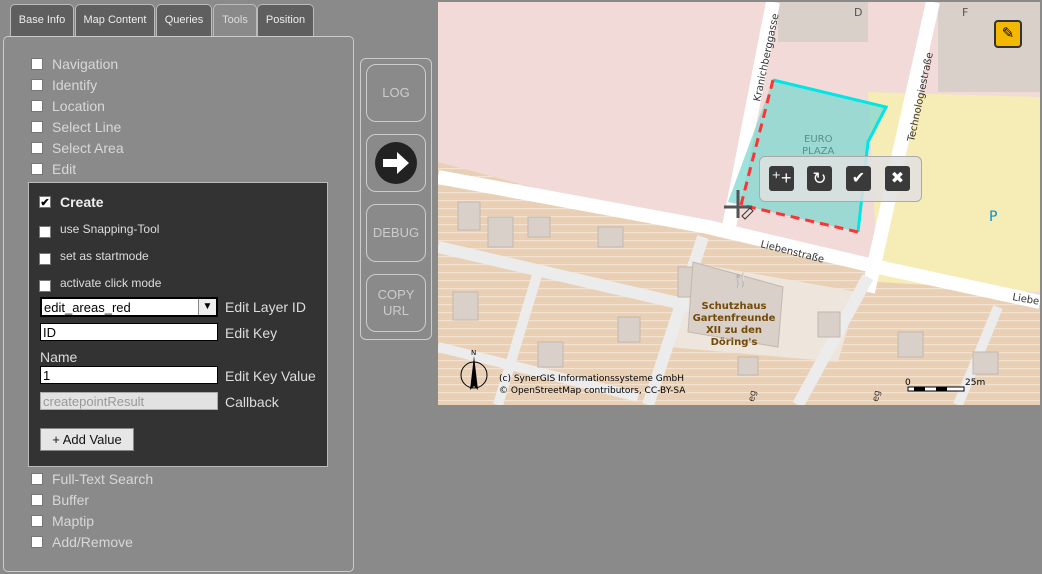  What do you see at coordinates (42, 20) in the screenshot?
I see `tab-base-info: Base Info` at bounding box center [42, 20].